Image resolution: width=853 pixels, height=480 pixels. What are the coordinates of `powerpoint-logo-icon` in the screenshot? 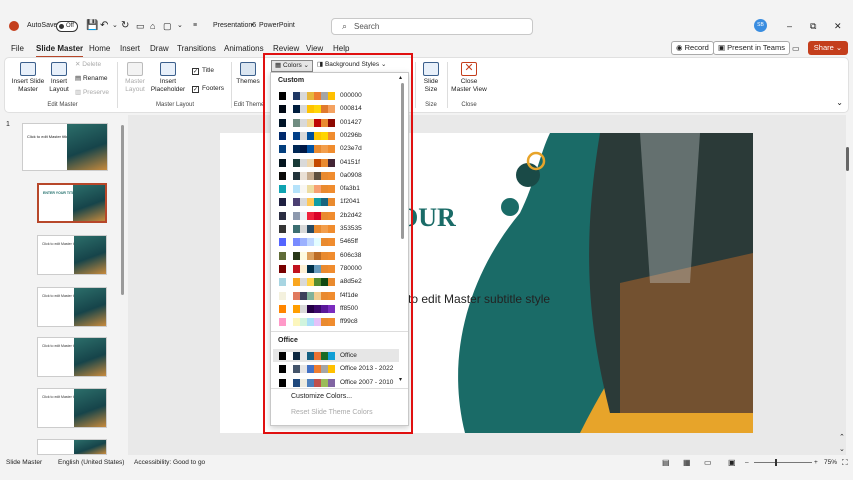 It's located at (14, 26).